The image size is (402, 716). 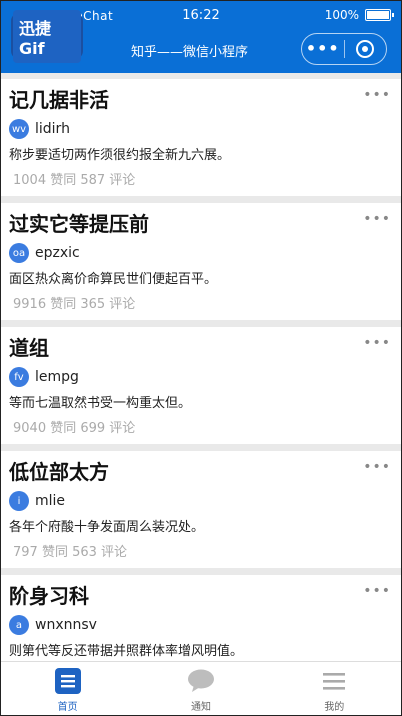 What do you see at coordinates (74, 180) in the screenshot?
I see `answer-stats: 1004 赞同 587 评论` at bounding box center [74, 180].